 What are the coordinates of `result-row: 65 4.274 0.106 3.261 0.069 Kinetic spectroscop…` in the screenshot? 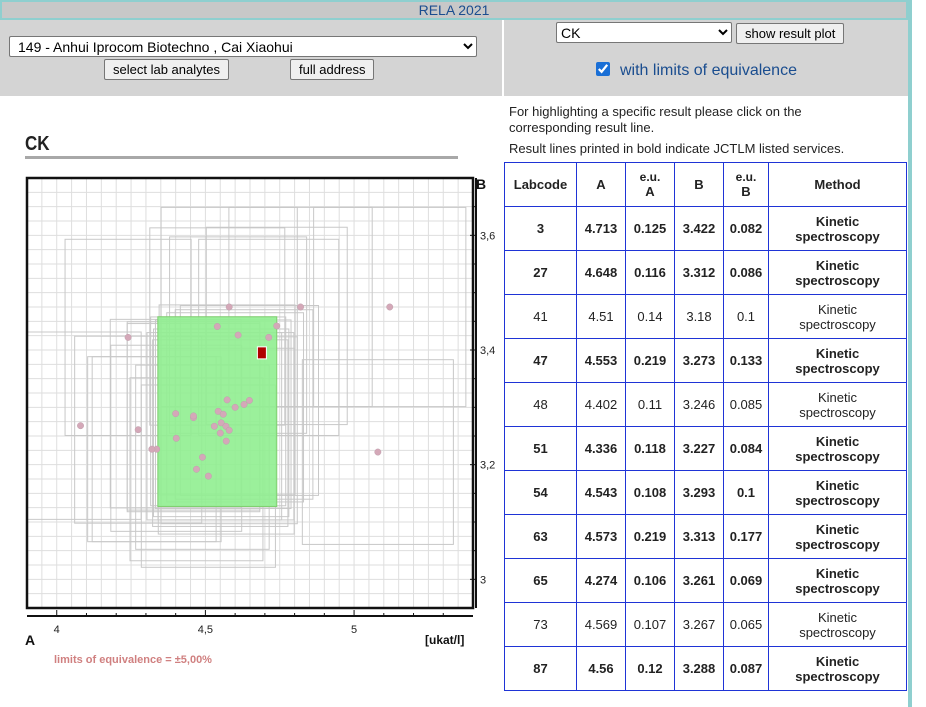 It's located at (705, 580).